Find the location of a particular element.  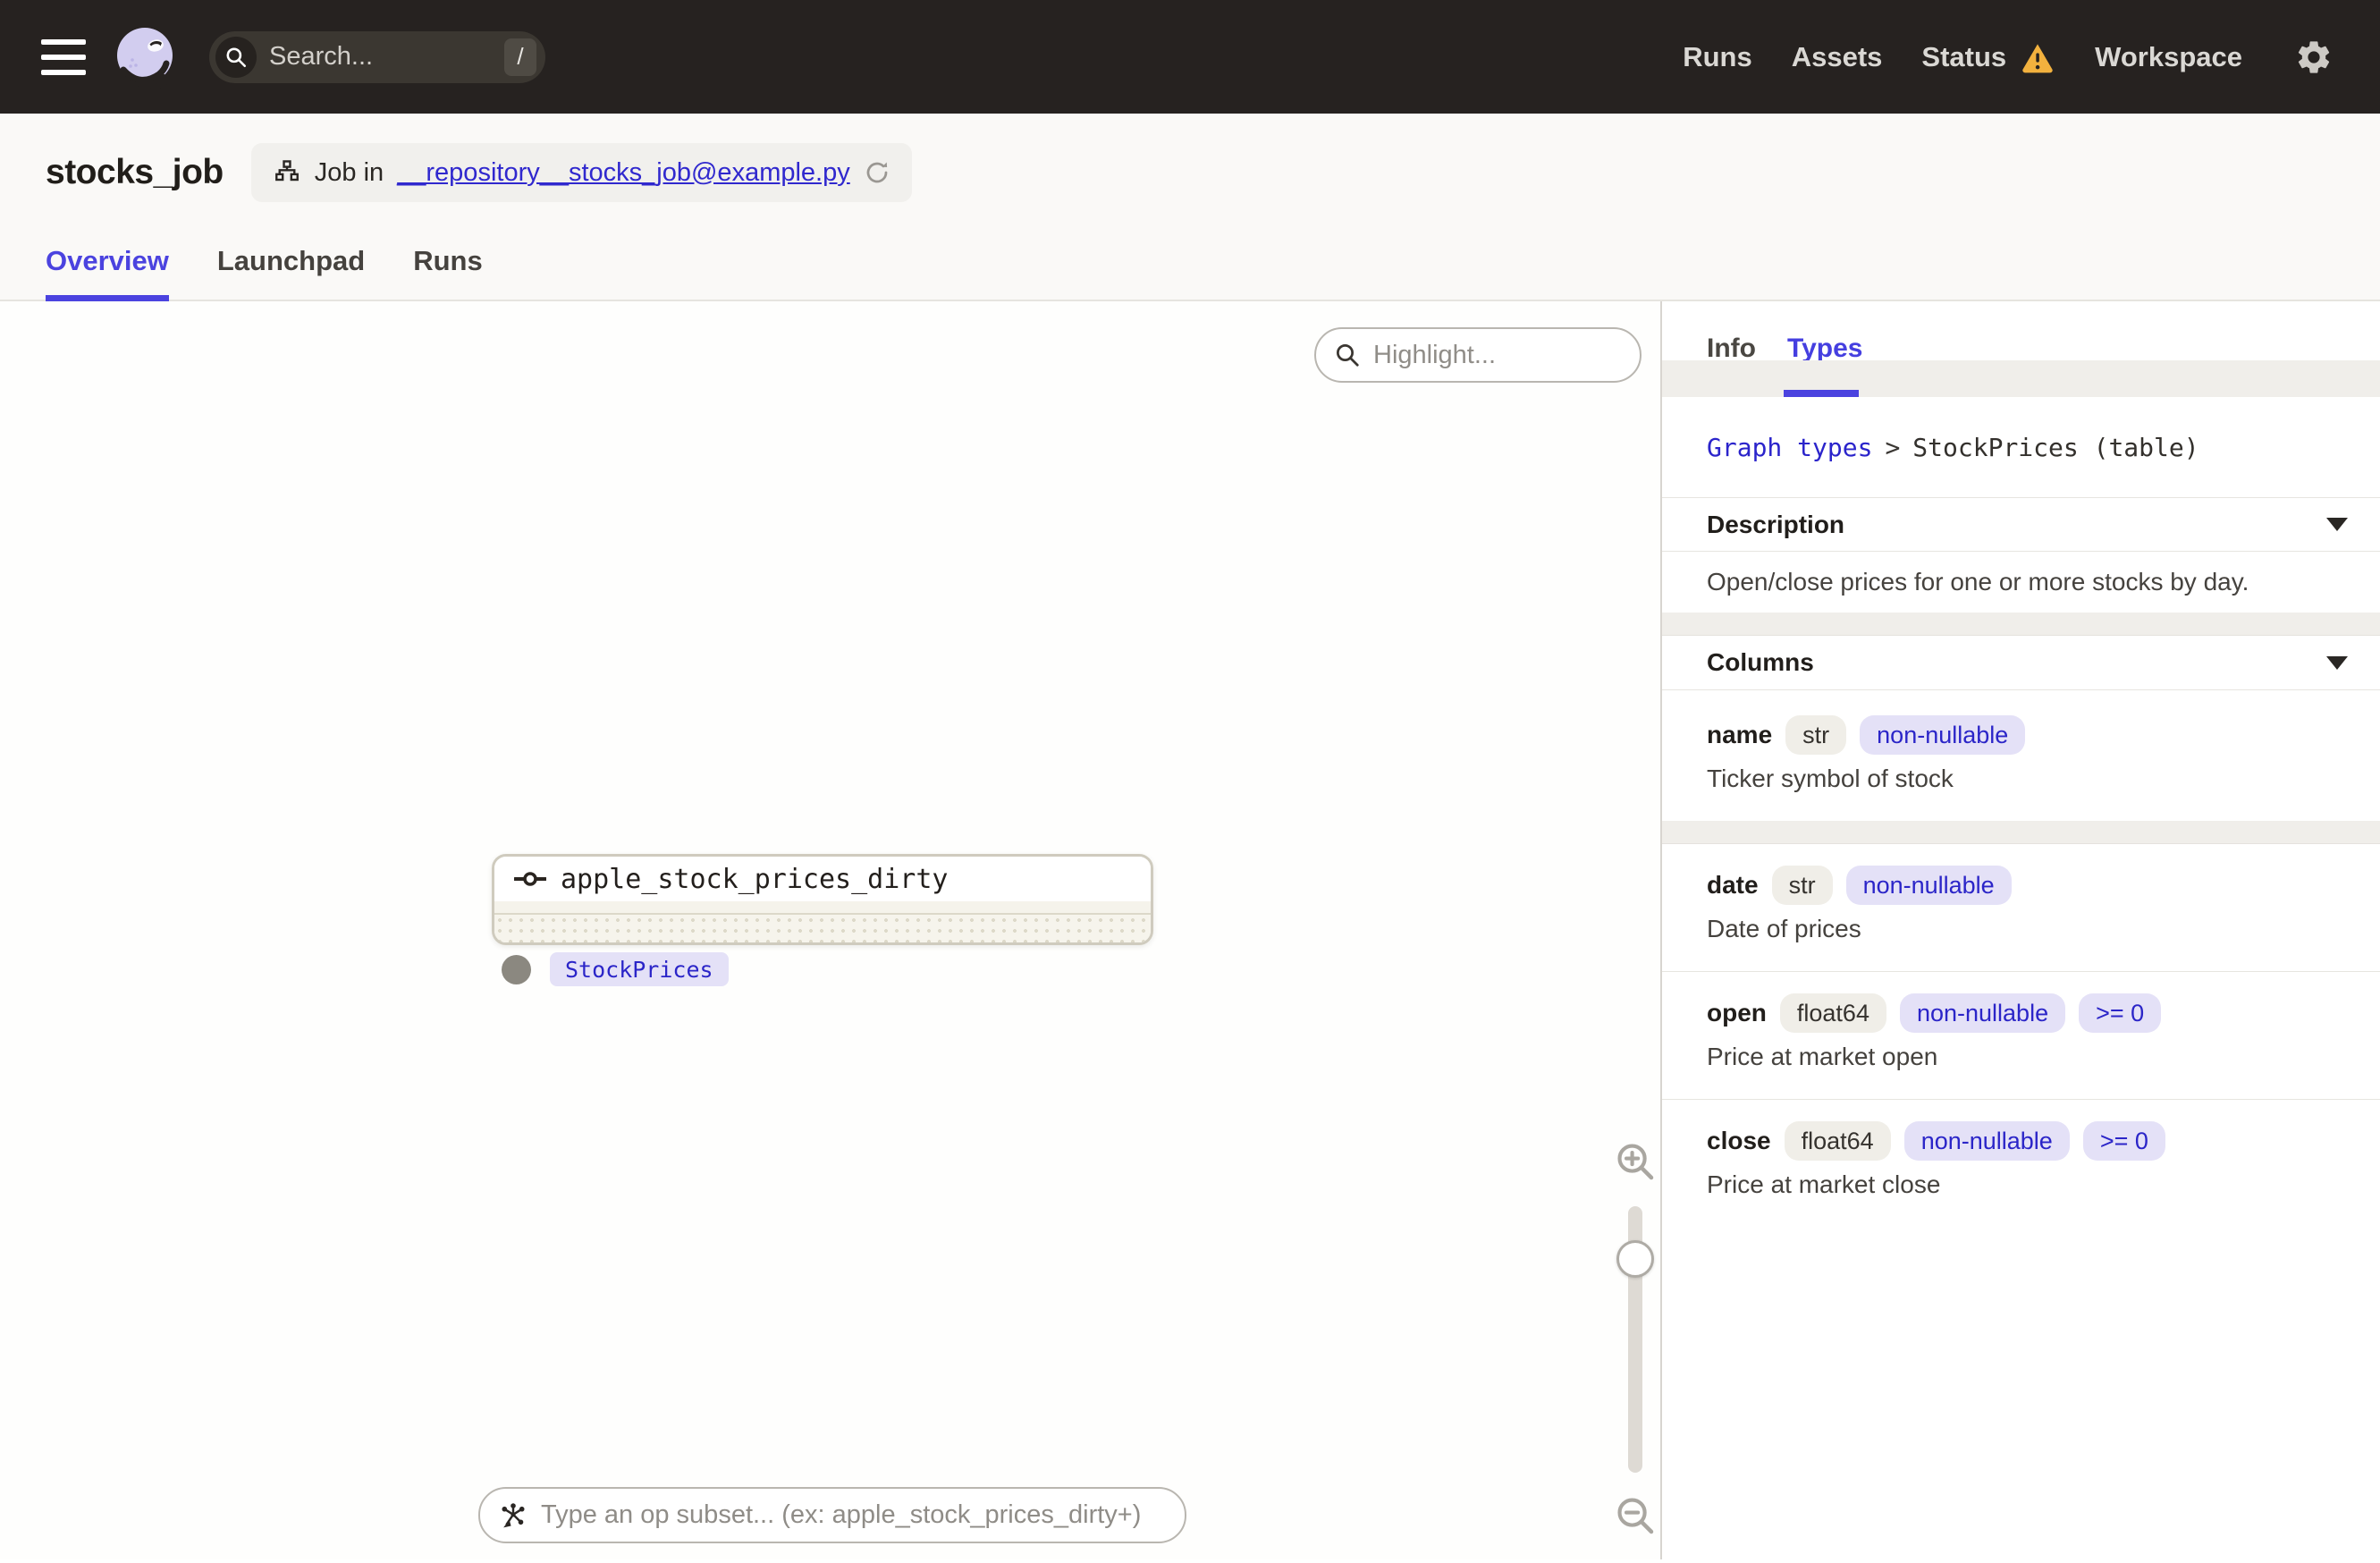

job-badge-prefix: Job in is located at coordinates (349, 172).